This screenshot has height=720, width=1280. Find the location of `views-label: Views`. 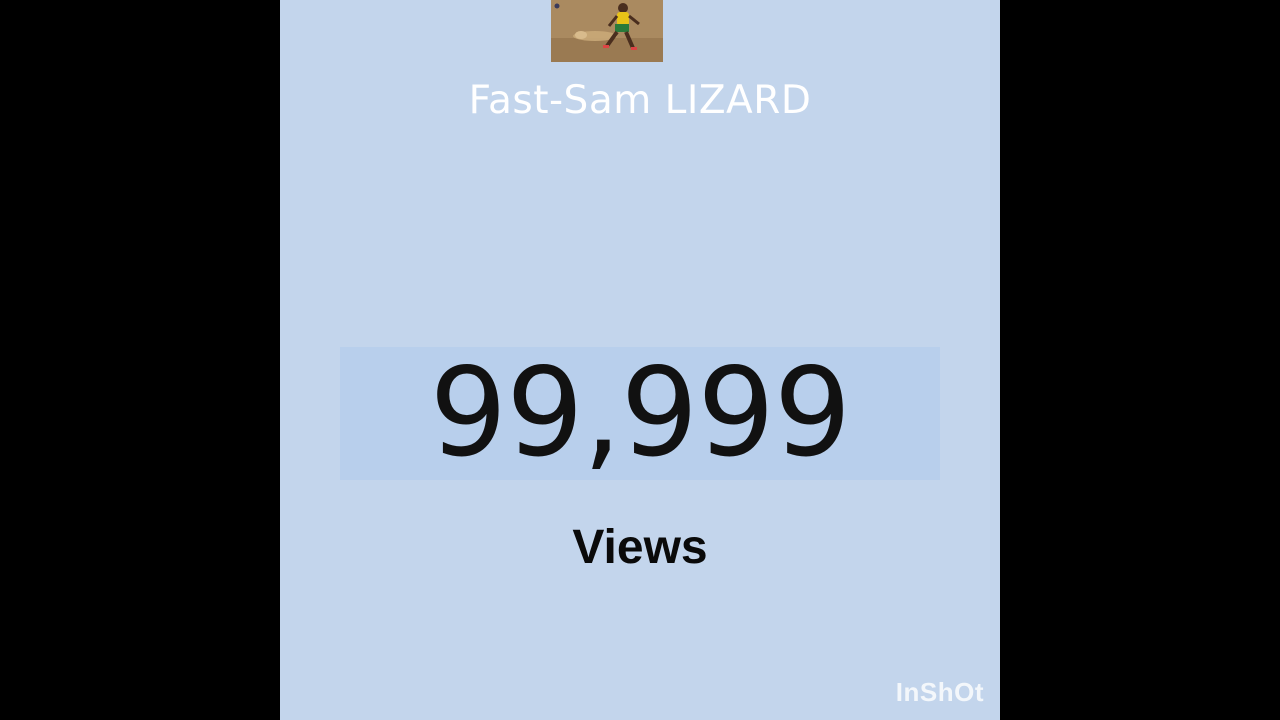

views-label: Views is located at coordinates (640, 547).